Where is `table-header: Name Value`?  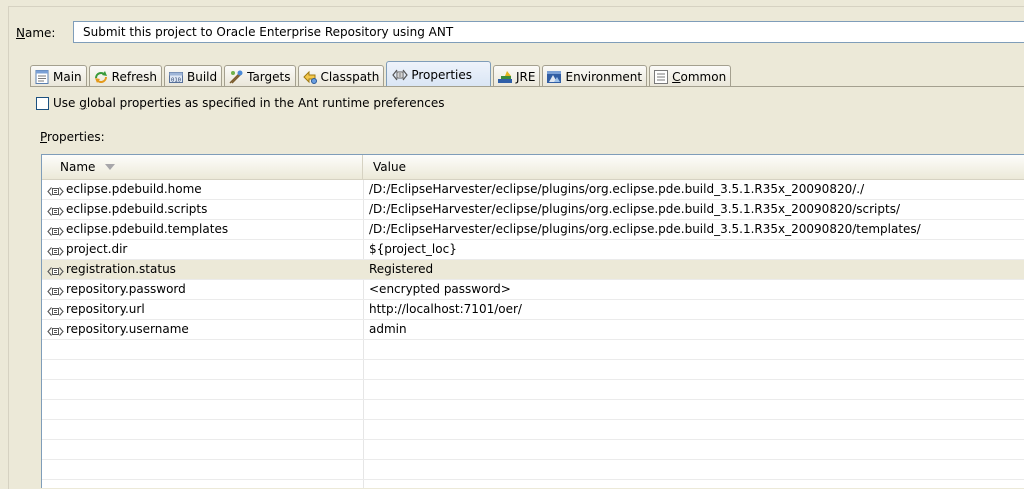
table-header: Name Value is located at coordinates (533, 167).